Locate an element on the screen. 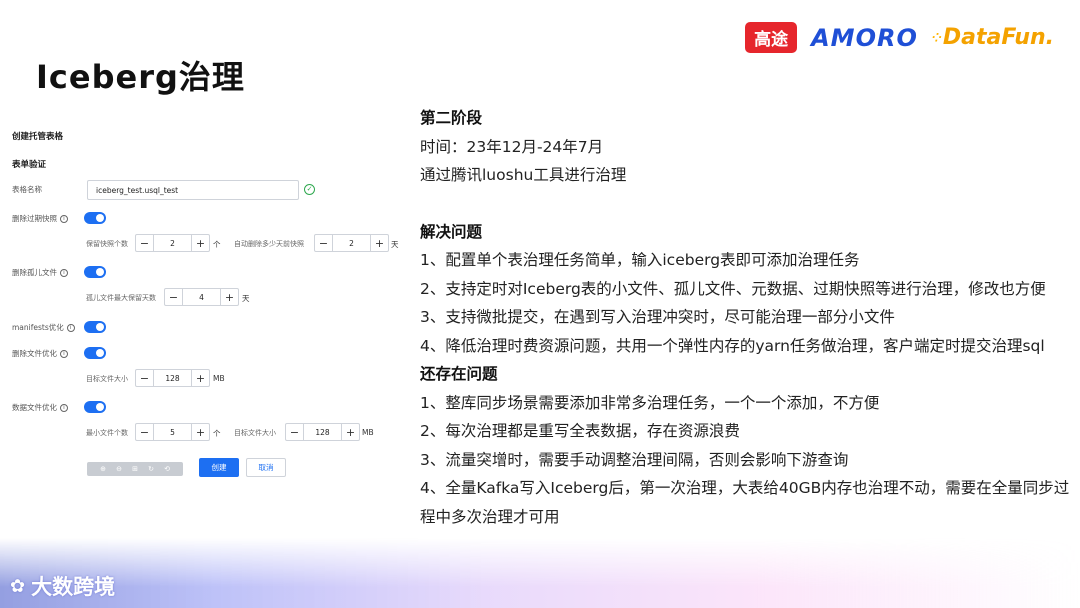 The width and height of the screenshot is (1080, 608). solve-item: 1、配置单个表治理任务简单，输入iceberg表即可添加治理任务 is located at coordinates (640, 260).